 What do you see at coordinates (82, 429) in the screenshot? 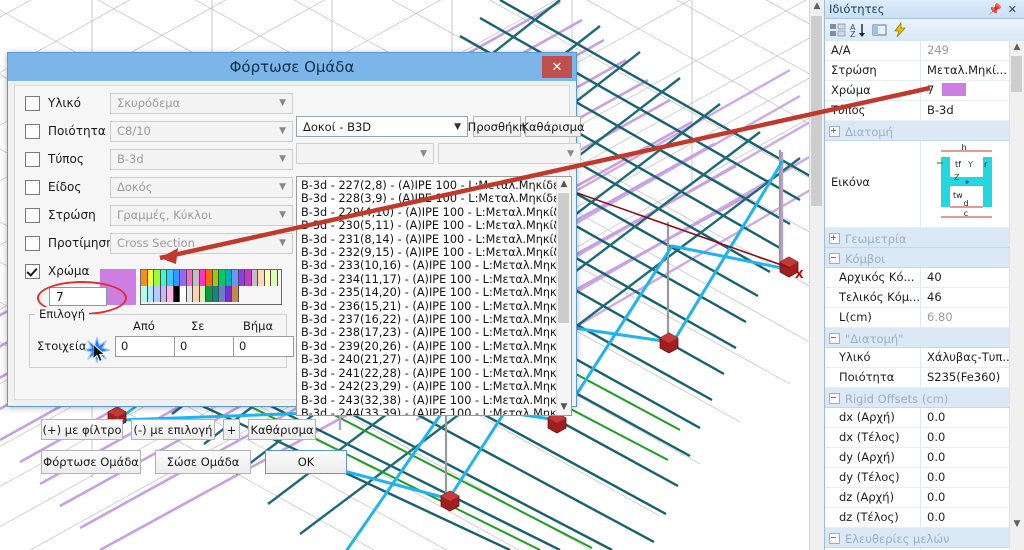
I see `plus-filter-button: (+) με φίλτρο` at bounding box center [82, 429].